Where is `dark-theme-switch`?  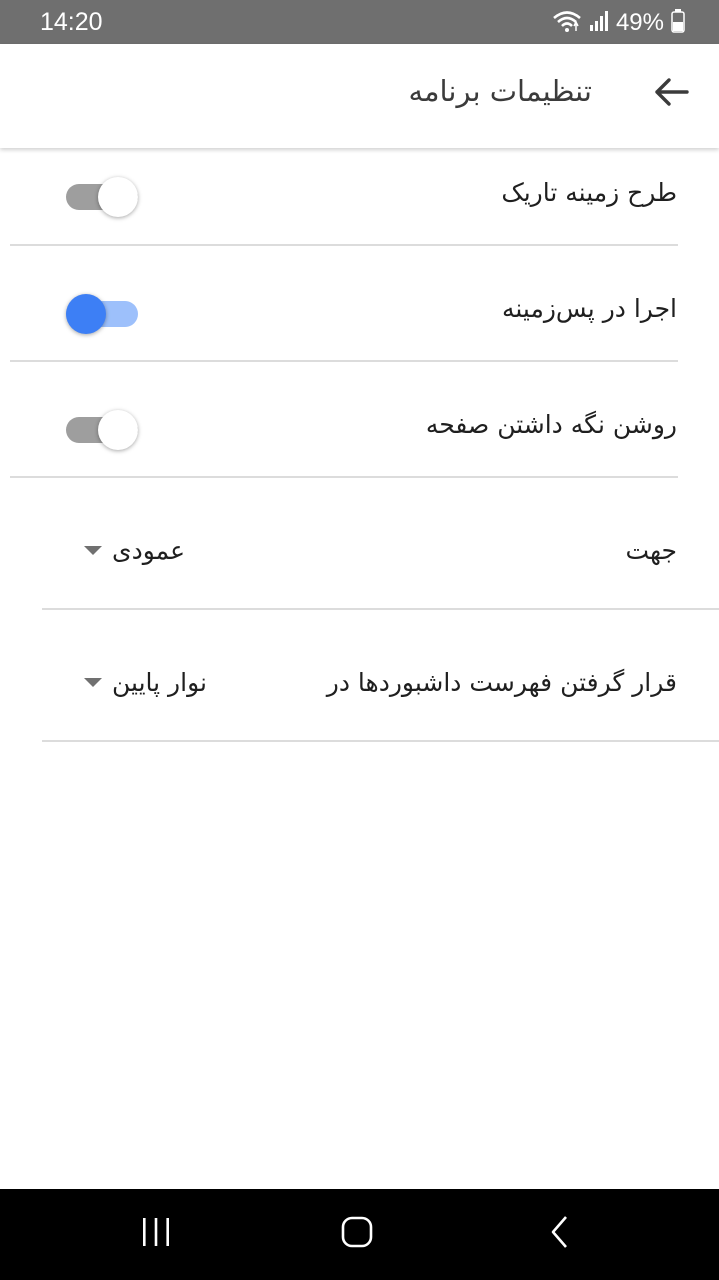
dark-theme-switch is located at coordinates (102, 196).